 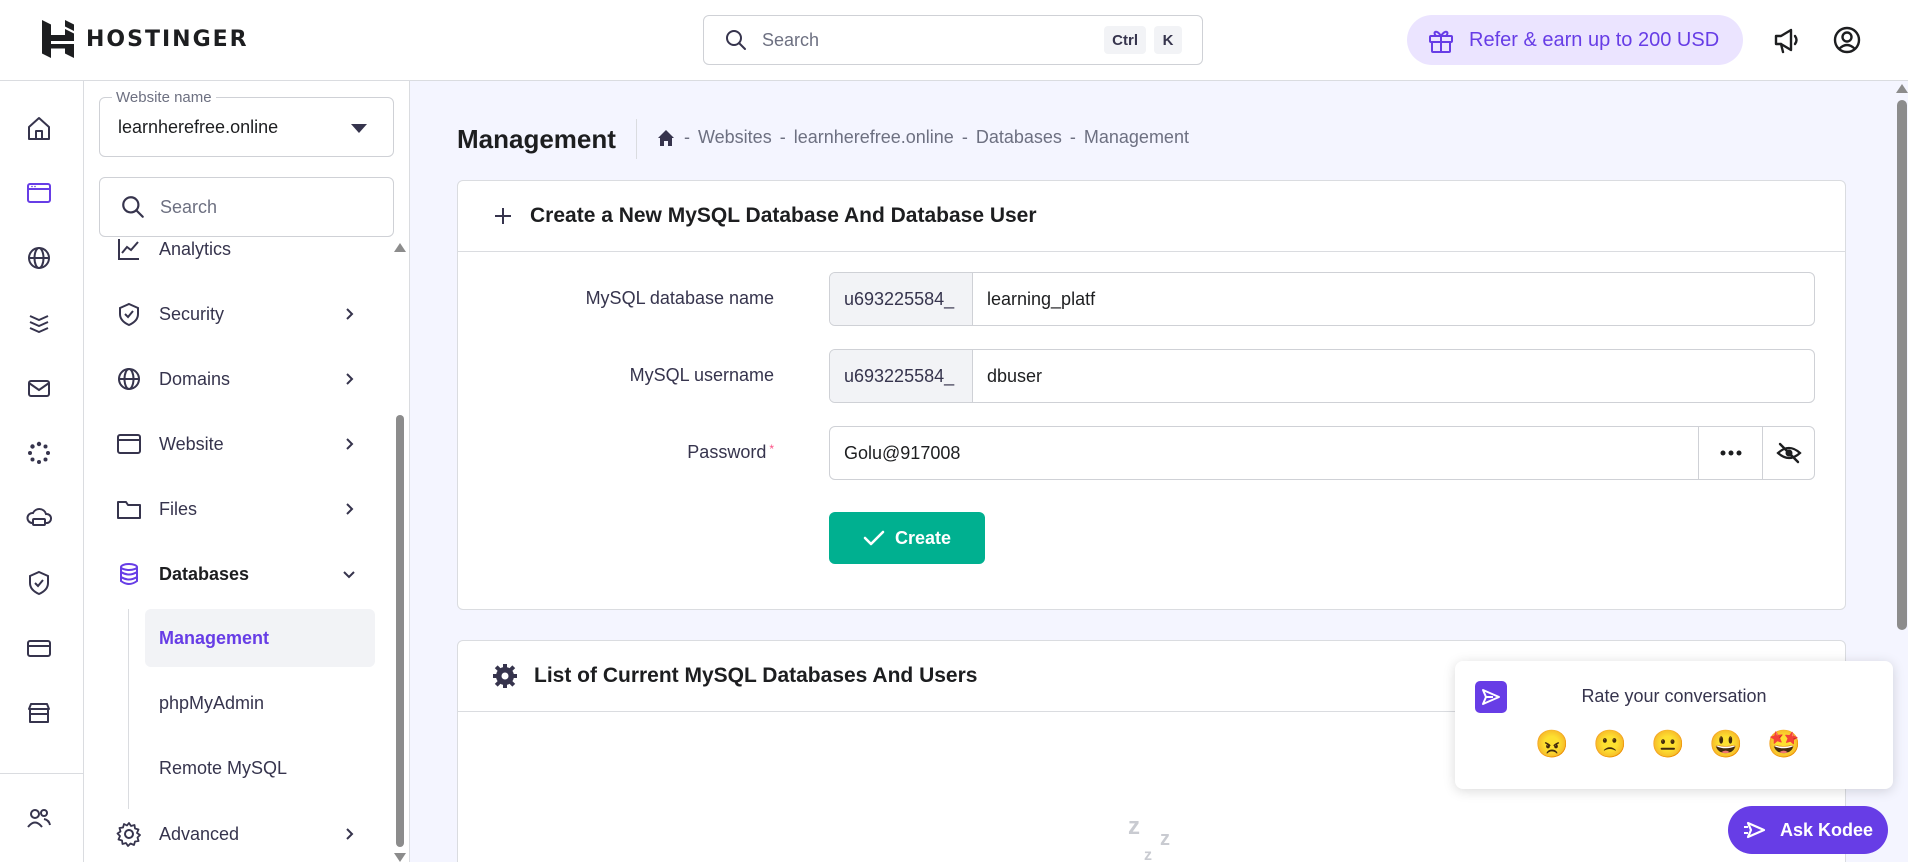 What do you see at coordinates (1668, 744) in the screenshot?
I see `rating-neutral: 😐` at bounding box center [1668, 744].